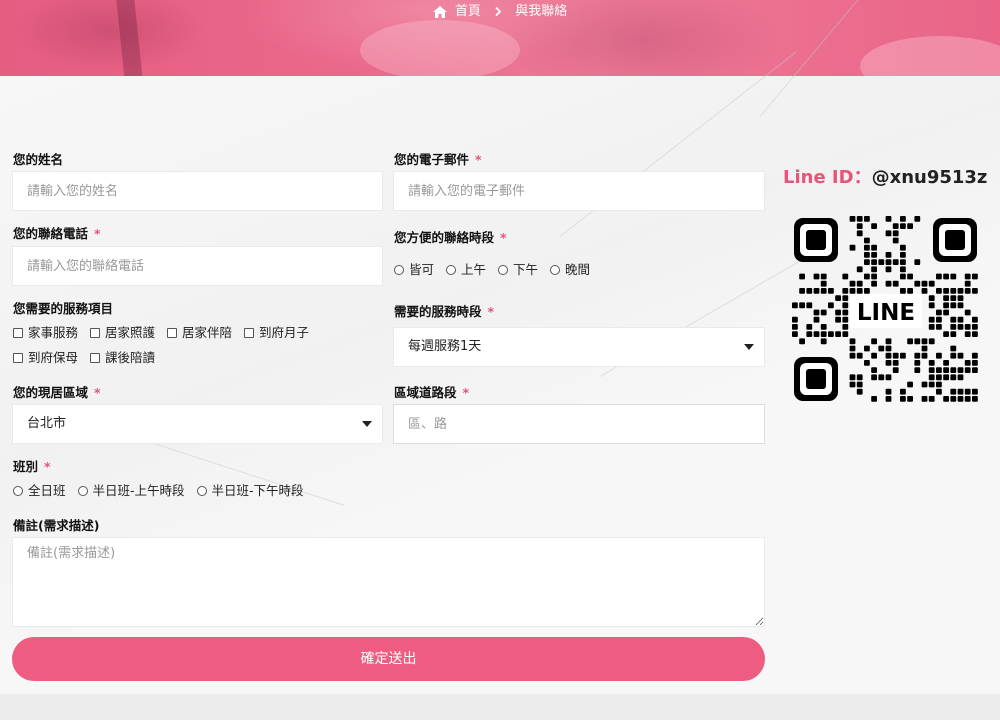 Image resolution: width=1000 pixels, height=720 pixels. What do you see at coordinates (131, 491) in the screenshot?
I see `shift-option: 半日班-上午時段` at bounding box center [131, 491].